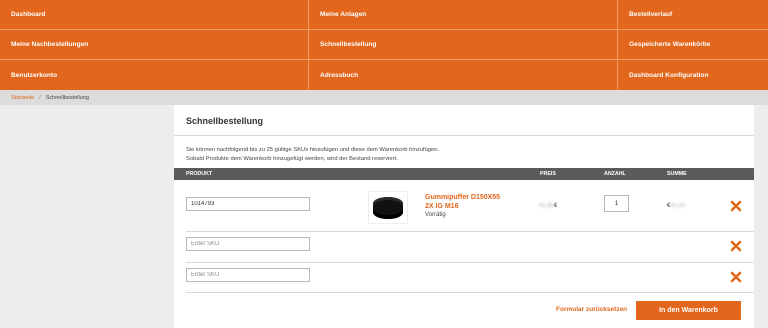 The height and width of the screenshot is (328, 768). I want to click on column-price: PREIS, so click(548, 174).